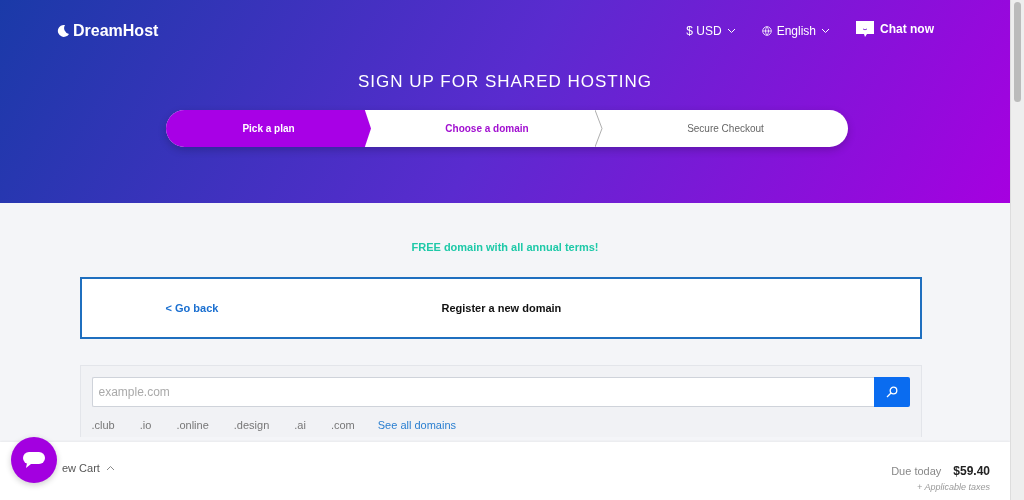  I want to click on step-separator, so click(599, 128).